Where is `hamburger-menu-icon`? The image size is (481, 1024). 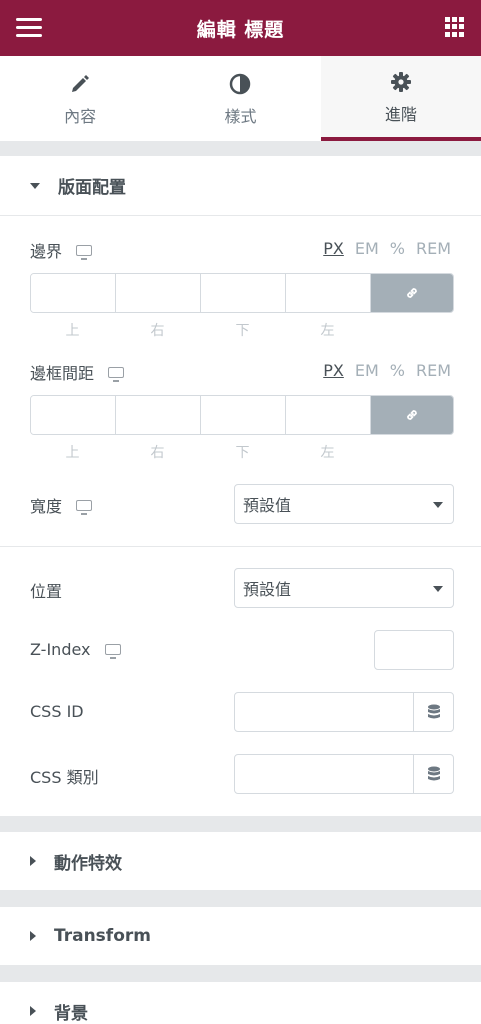
hamburger-menu-icon is located at coordinates (29, 28).